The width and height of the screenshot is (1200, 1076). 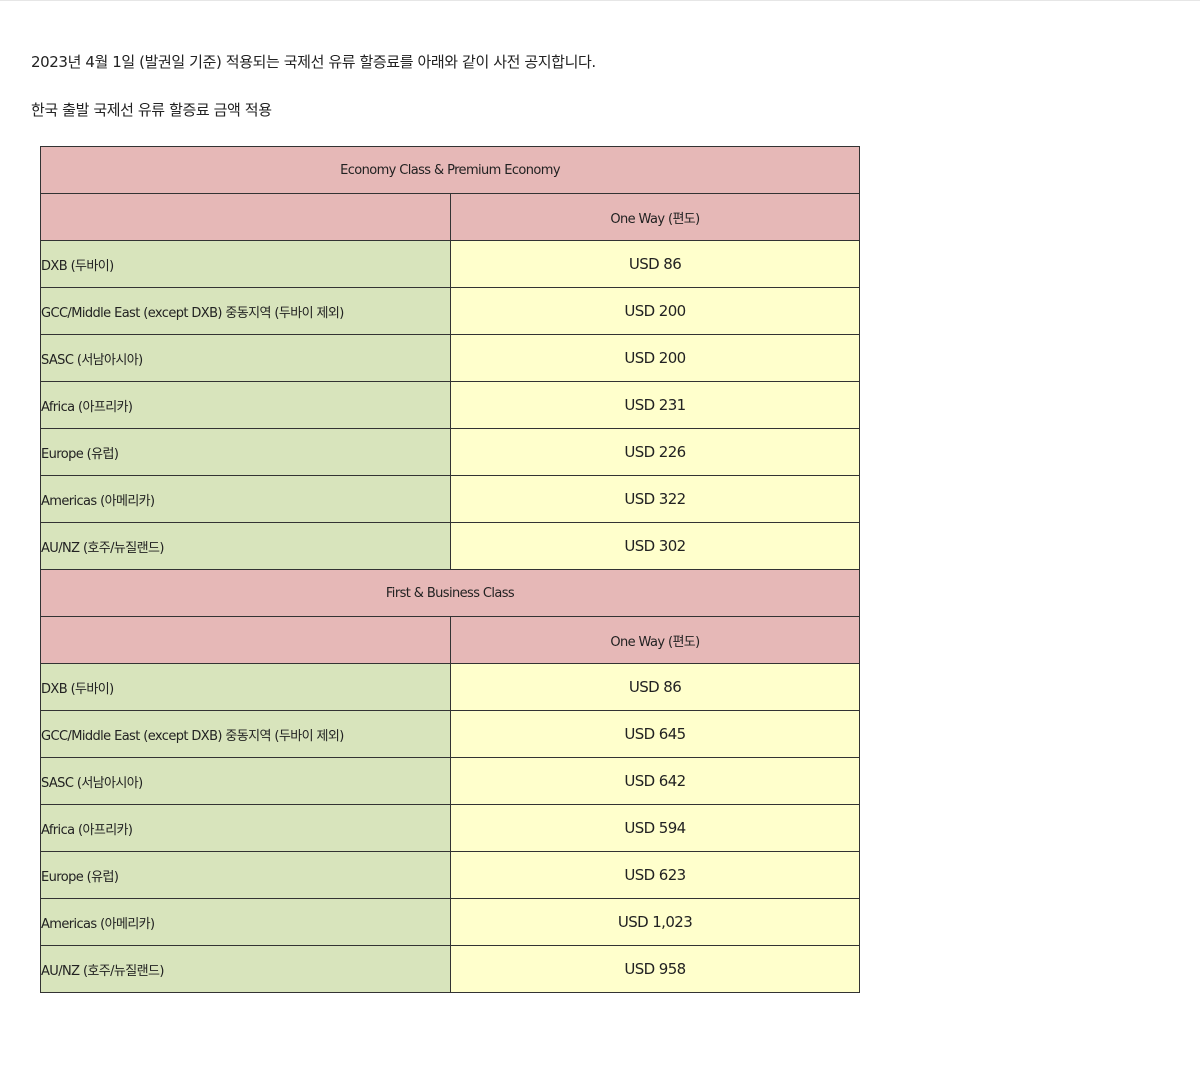 I want to click on table-row: Americas (아메리카) USD 1,023, so click(x=450, y=922).